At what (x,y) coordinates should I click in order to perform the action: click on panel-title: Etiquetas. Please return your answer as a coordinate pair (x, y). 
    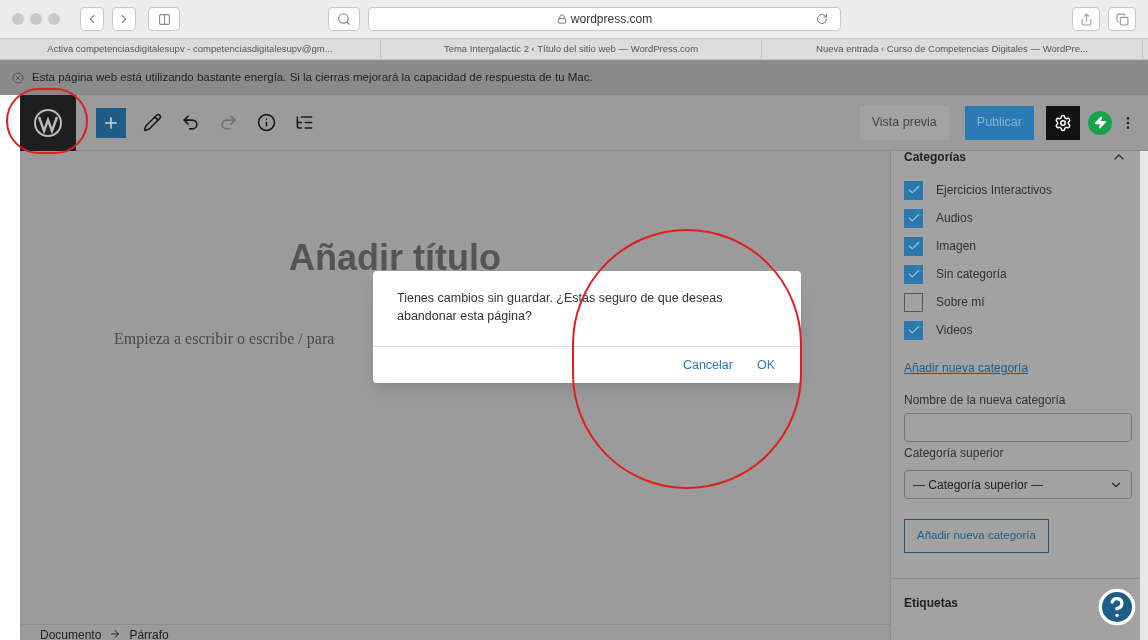
    Looking at the image, I should click on (931, 602).